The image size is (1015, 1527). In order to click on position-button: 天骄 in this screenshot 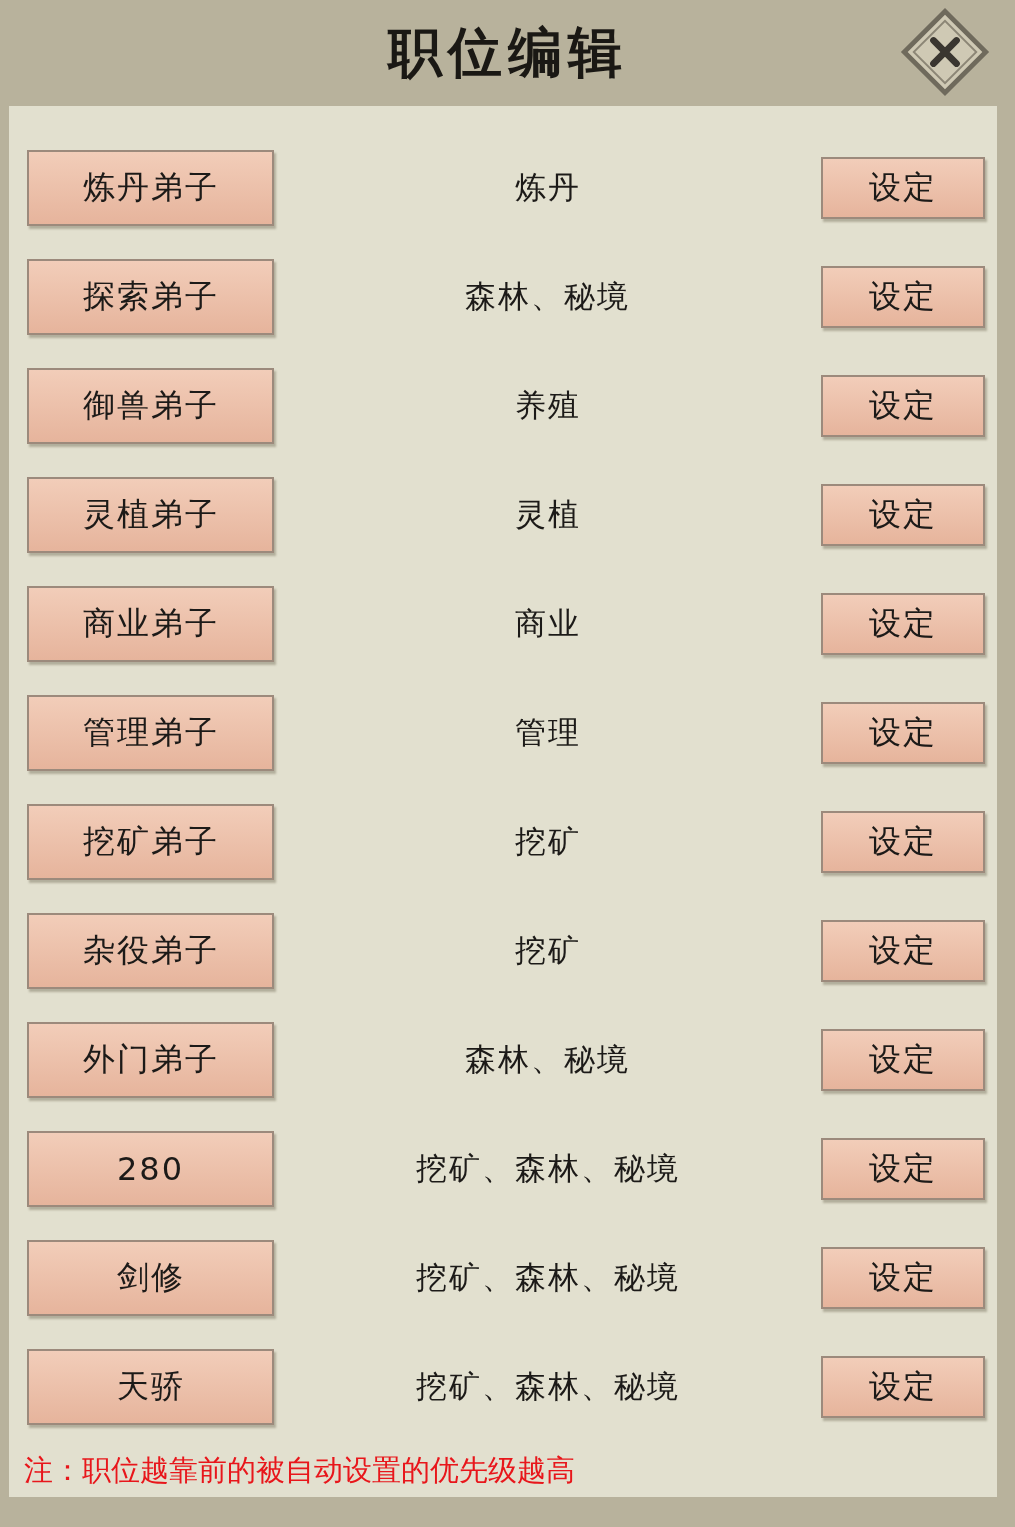, I will do `click(150, 1386)`.